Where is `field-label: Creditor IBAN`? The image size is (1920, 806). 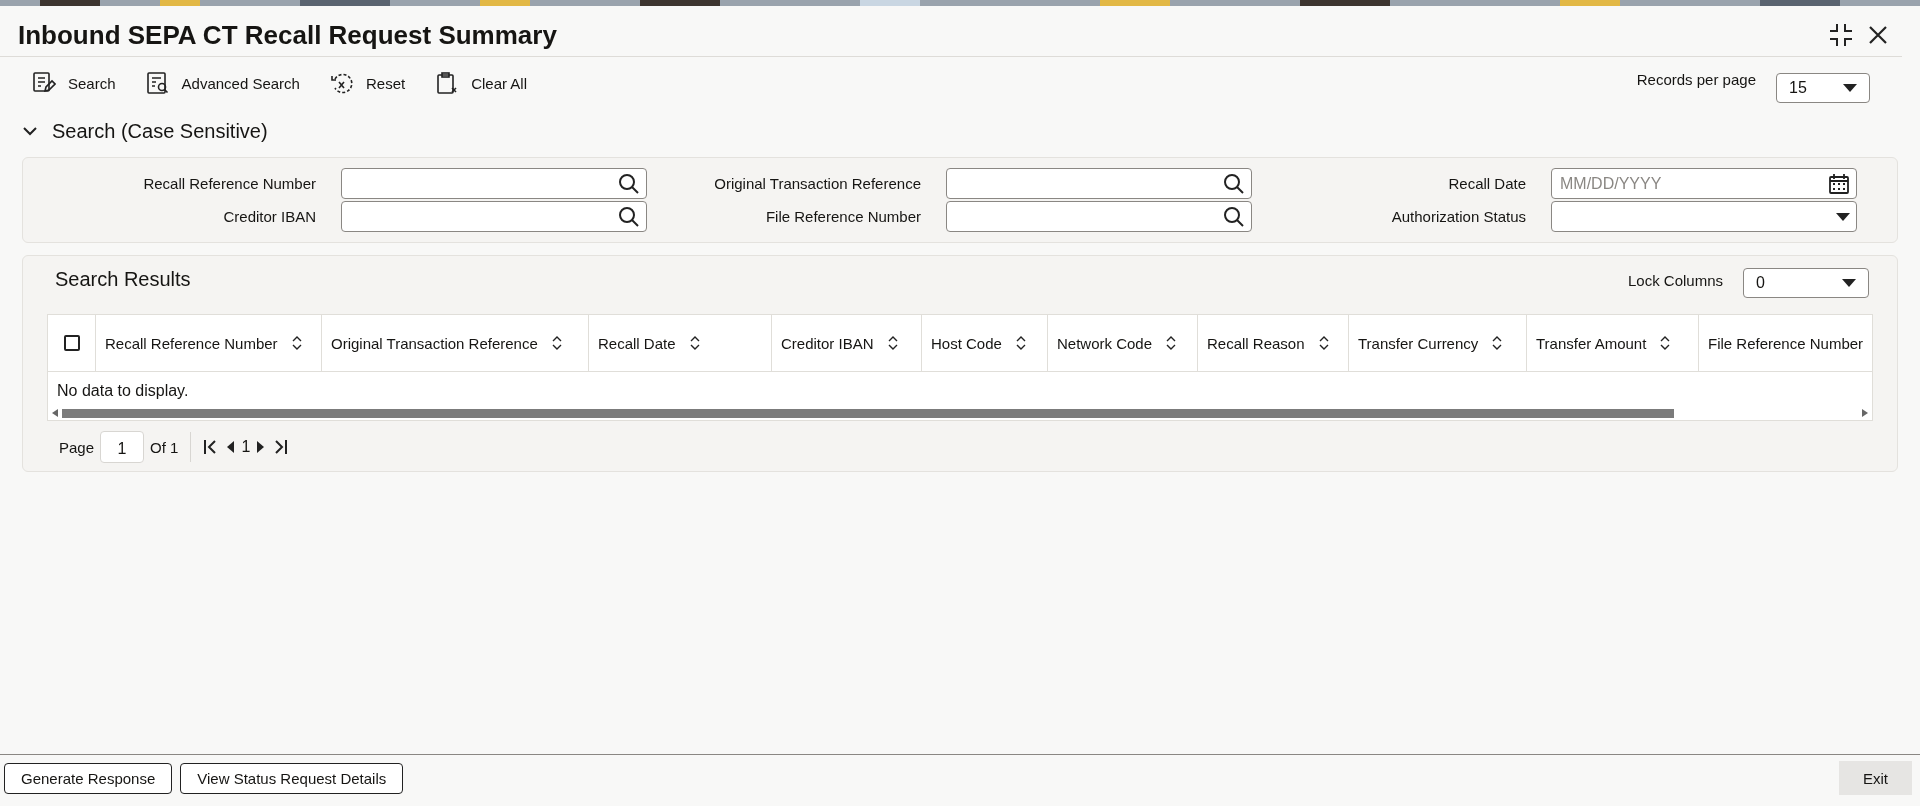 field-label: Creditor IBAN is located at coordinates (269, 216).